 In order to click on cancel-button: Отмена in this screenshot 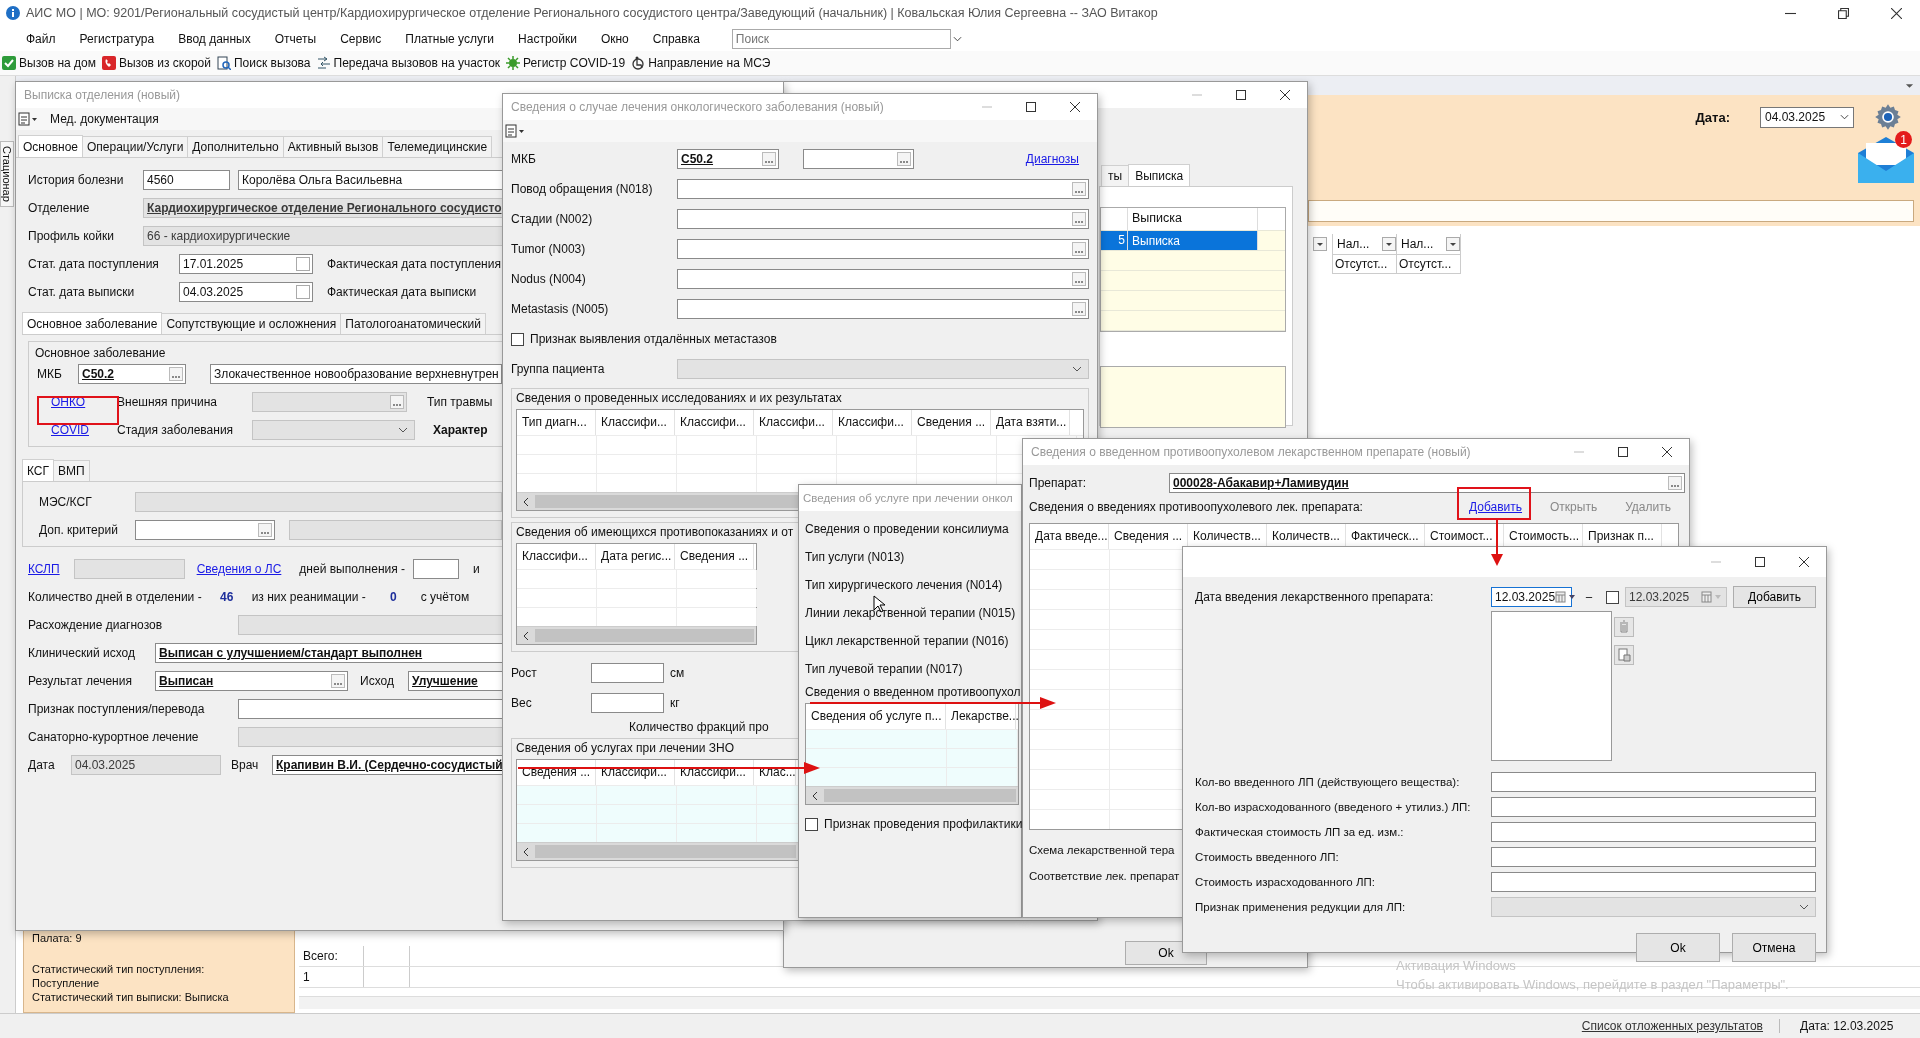, I will do `click(1774, 947)`.